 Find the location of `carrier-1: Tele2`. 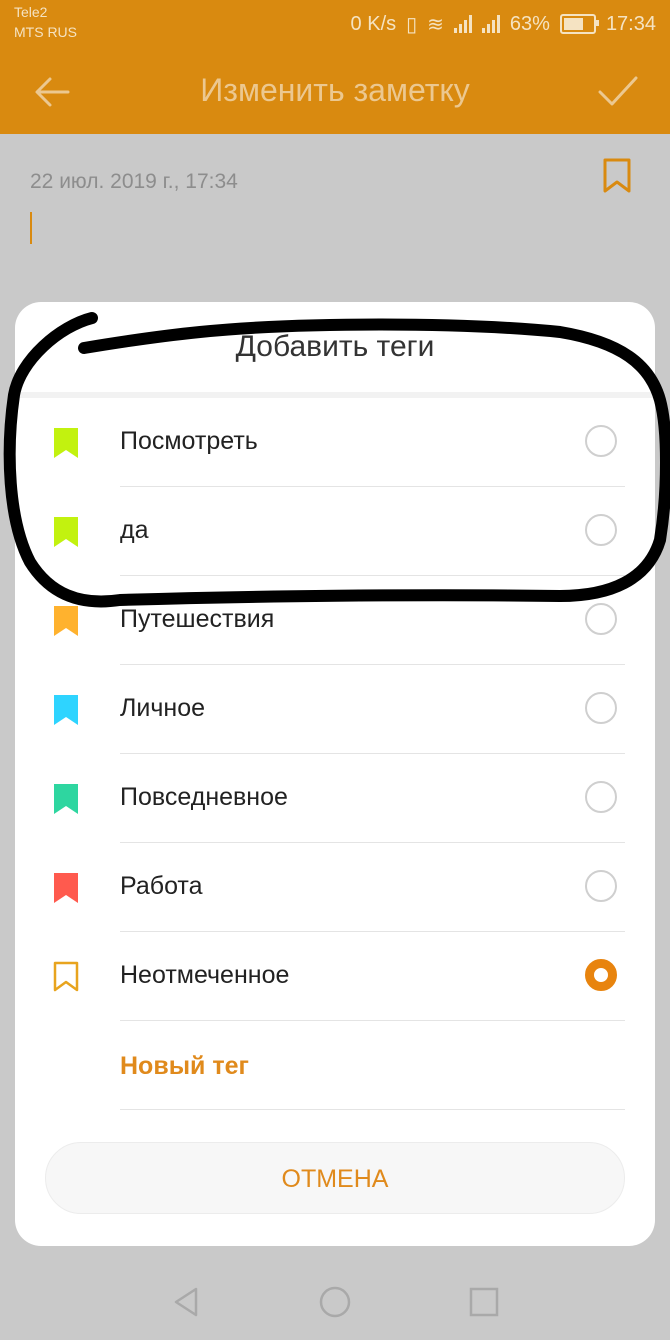

carrier-1: Tele2 is located at coordinates (31, 12).